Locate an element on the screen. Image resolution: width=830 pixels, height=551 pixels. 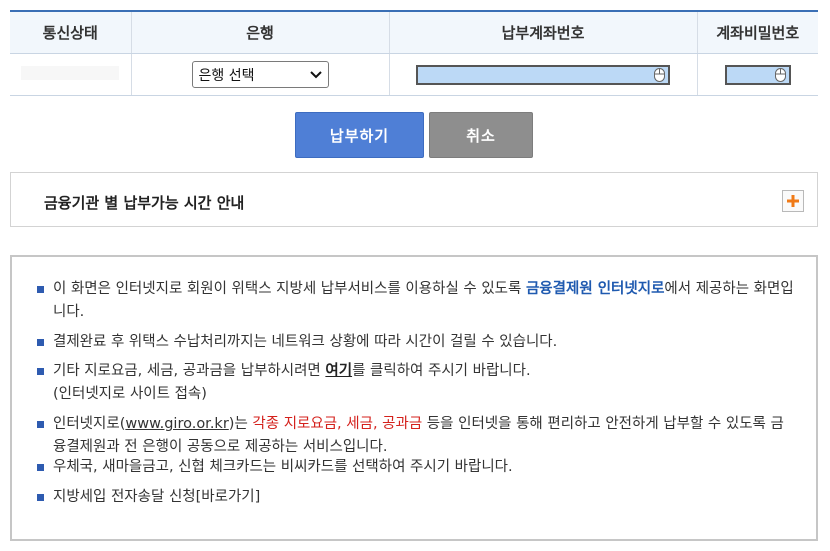
giro-site-link: www.giro.or.kr is located at coordinates (176, 424).